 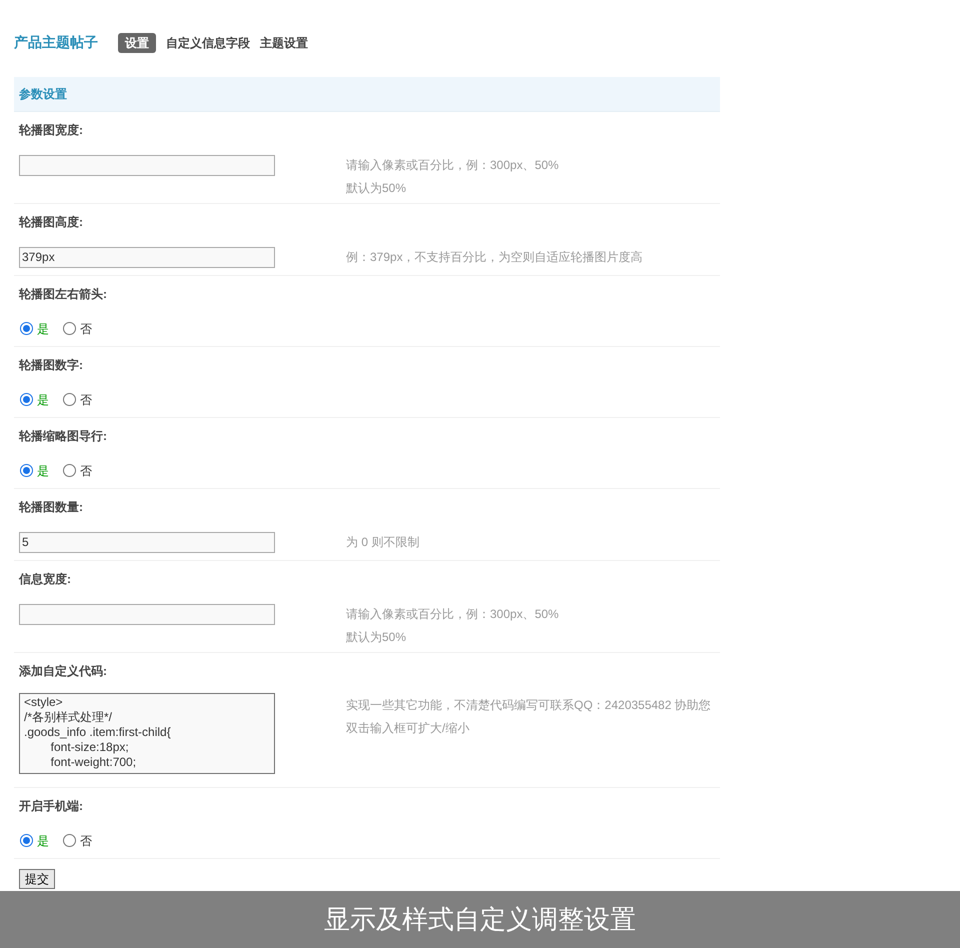 I want to click on tab: 自定义信息字段, so click(x=208, y=42).